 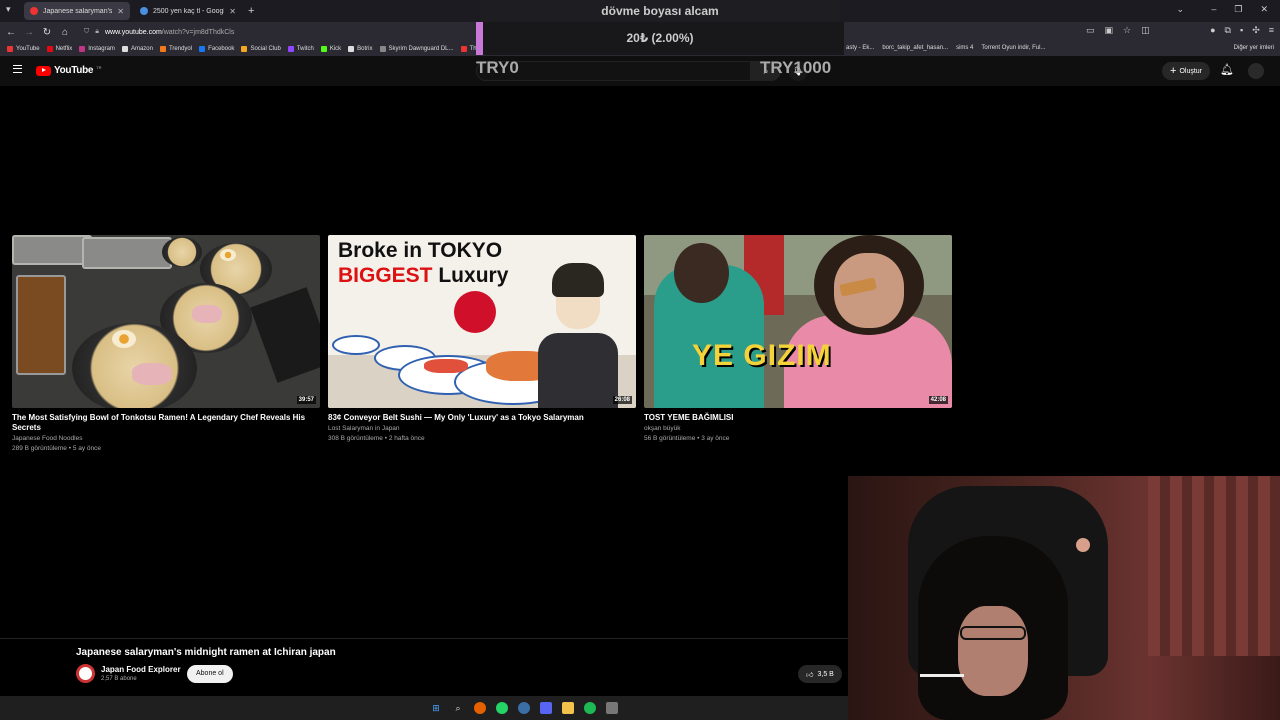 What do you see at coordinates (251, 11) in the screenshot?
I see `new-tab-button: +` at bounding box center [251, 11].